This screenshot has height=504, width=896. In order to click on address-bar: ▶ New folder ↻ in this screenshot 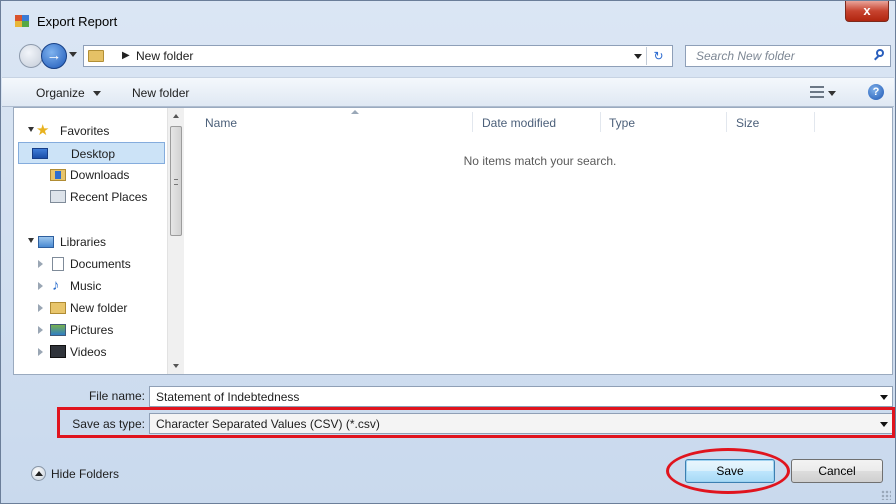, I will do `click(378, 56)`.